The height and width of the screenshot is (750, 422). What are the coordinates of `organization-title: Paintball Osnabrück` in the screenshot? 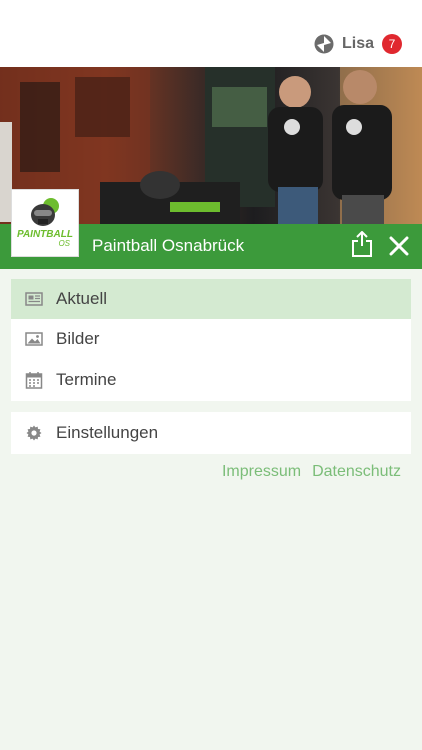 It's located at (168, 245).